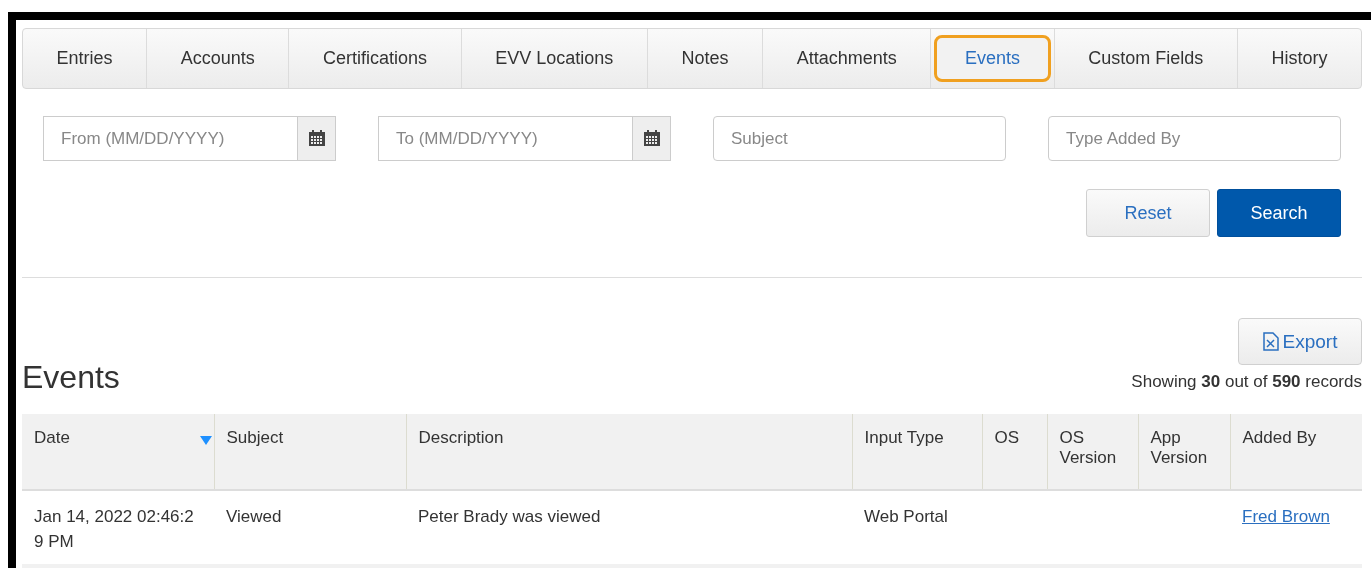 The width and height of the screenshot is (1371, 576). Describe the element at coordinates (1148, 213) in the screenshot. I see `reset-button: Reset` at that location.